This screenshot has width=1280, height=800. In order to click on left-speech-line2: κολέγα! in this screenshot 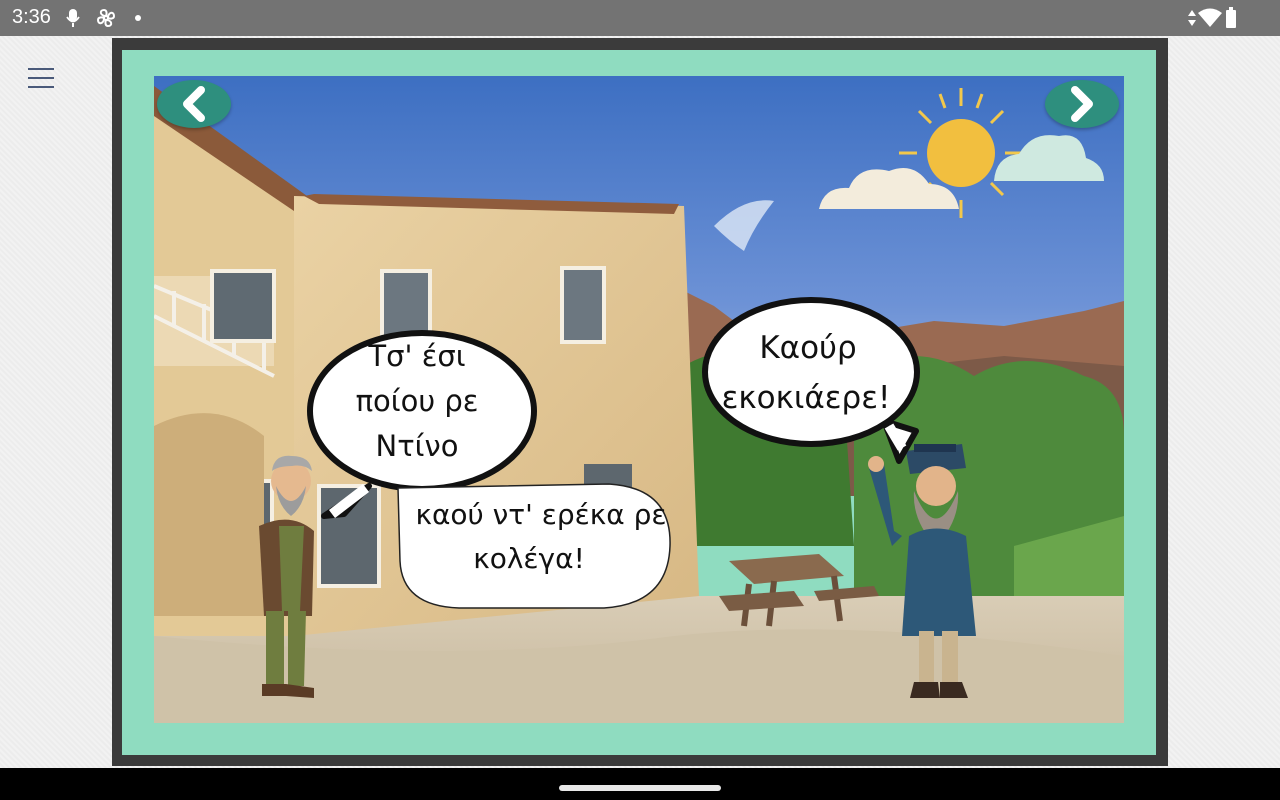, I will do `click(529, 558)`.